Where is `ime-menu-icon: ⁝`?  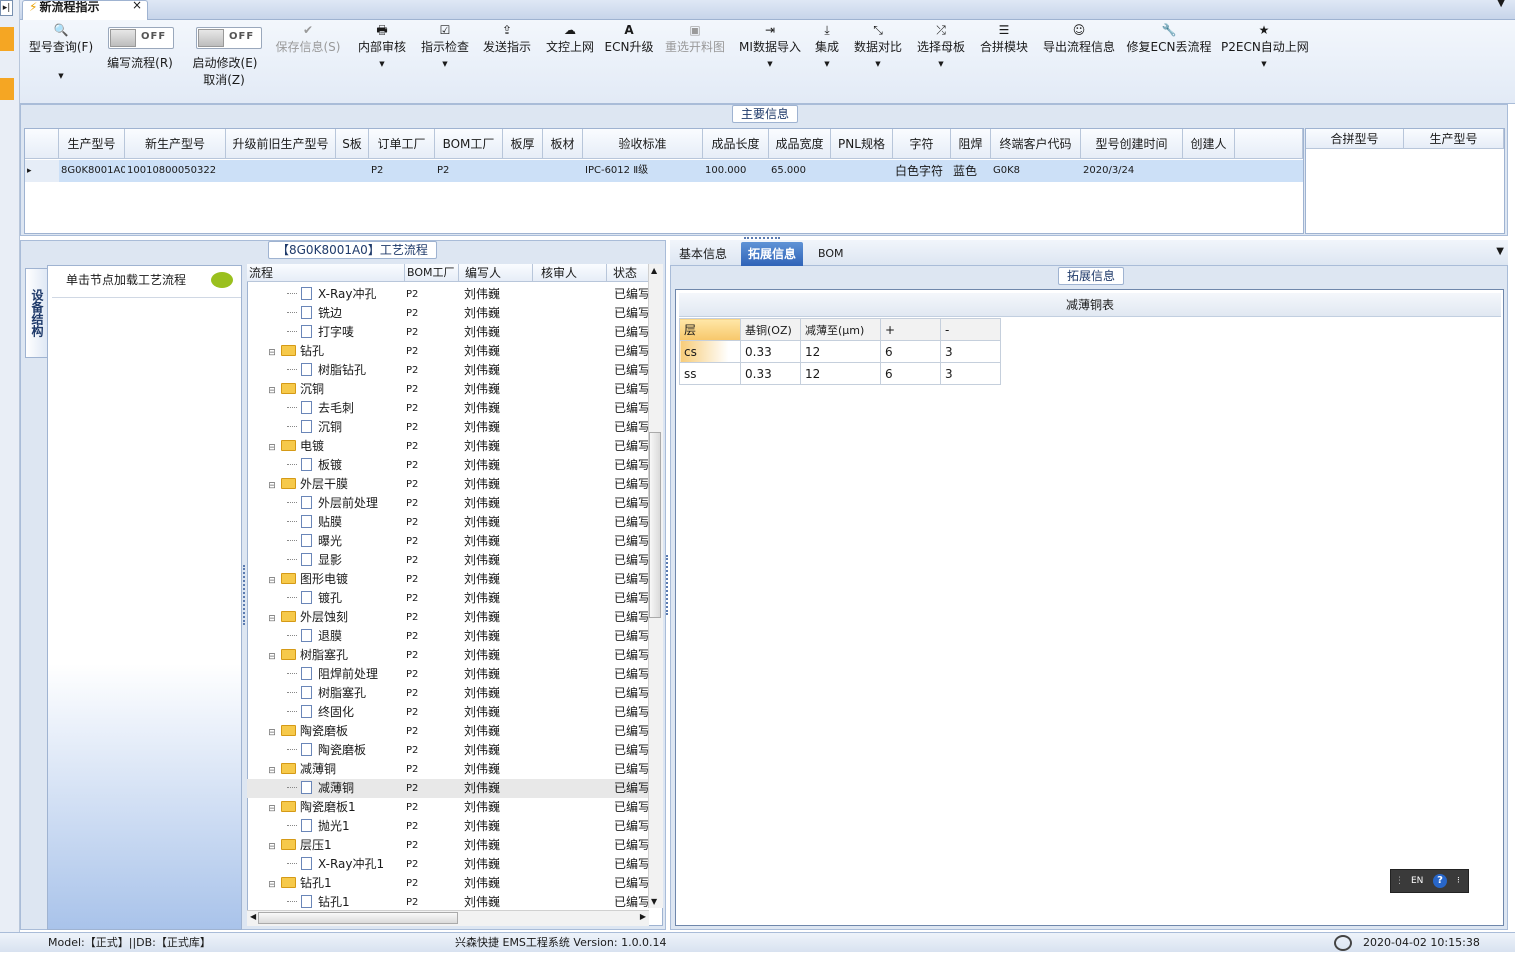
ime-menu-icon: ⁝ is located at coordinates (1458, 881).